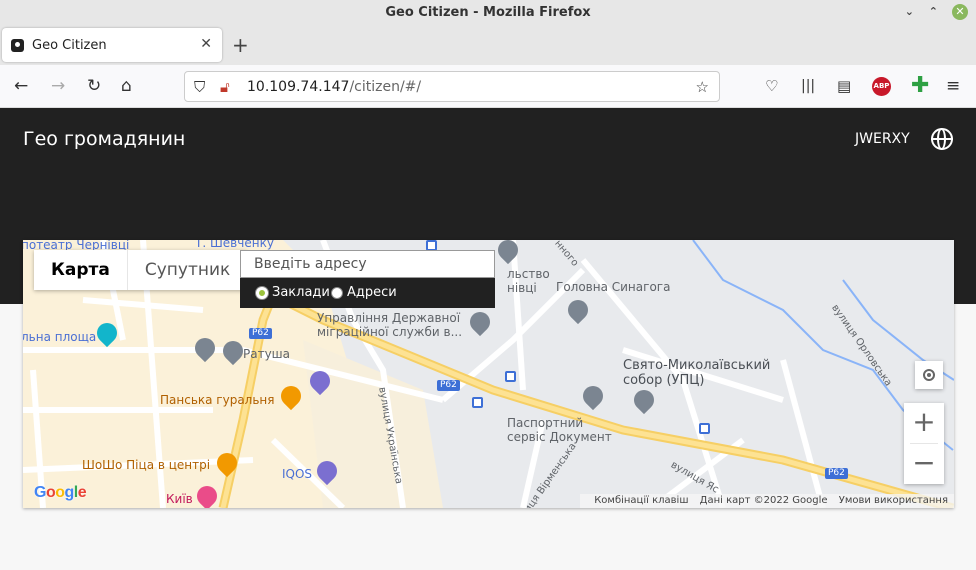 The height and width of the screenshot is (570, 976). Describe the element at coordinates (953, 86) in the screenshot. I see `menu-icon: ≡` at that location.